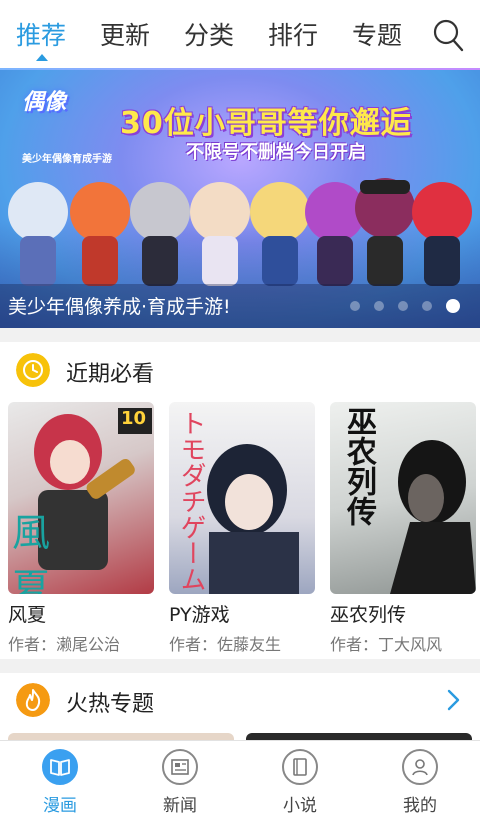 The height and width of the screenshot is (815, 480). What do you see at coordinates (133, 418) in the screenshot?
I see `volume-badge: 10` at bounding box center [133, 418].